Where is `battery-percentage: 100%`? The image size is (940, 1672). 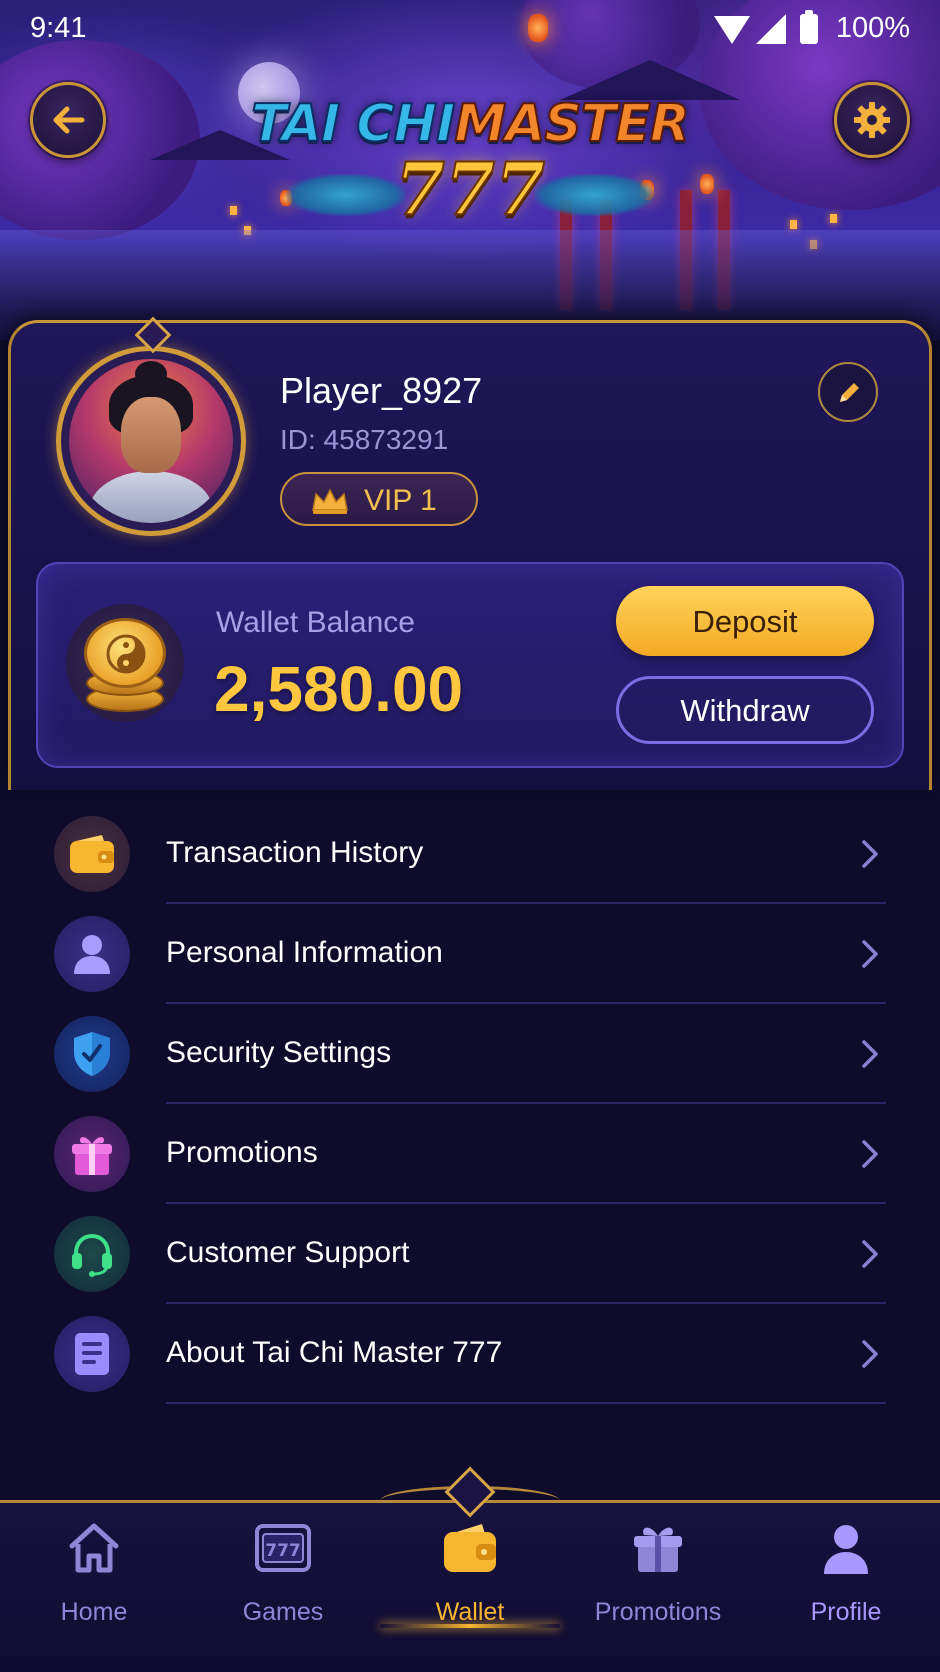 battery-percentage: 100% is located at coordinates (872, 28).